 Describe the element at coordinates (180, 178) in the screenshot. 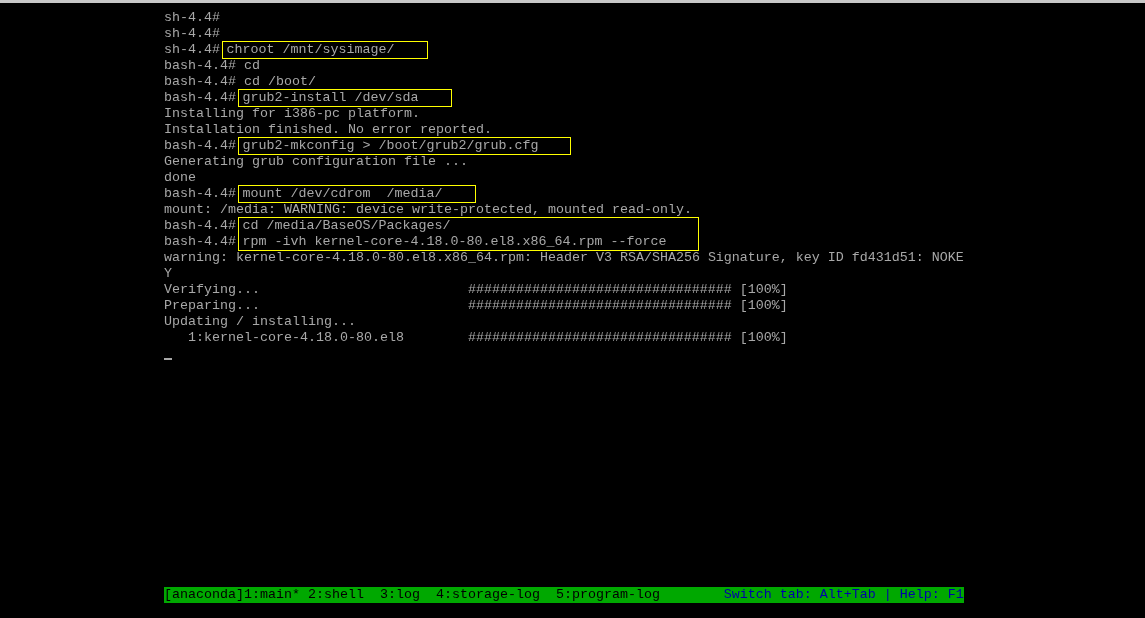

I see `output-text: done` at that location.